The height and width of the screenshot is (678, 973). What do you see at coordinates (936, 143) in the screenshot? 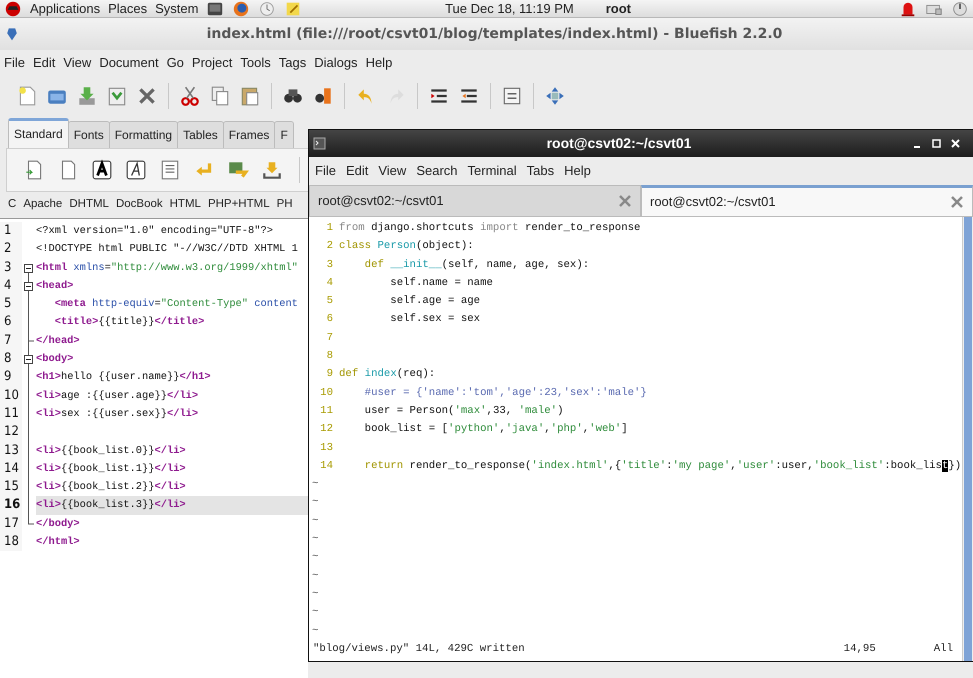
I see `maximize-icon` at bounding box center [936, 143].